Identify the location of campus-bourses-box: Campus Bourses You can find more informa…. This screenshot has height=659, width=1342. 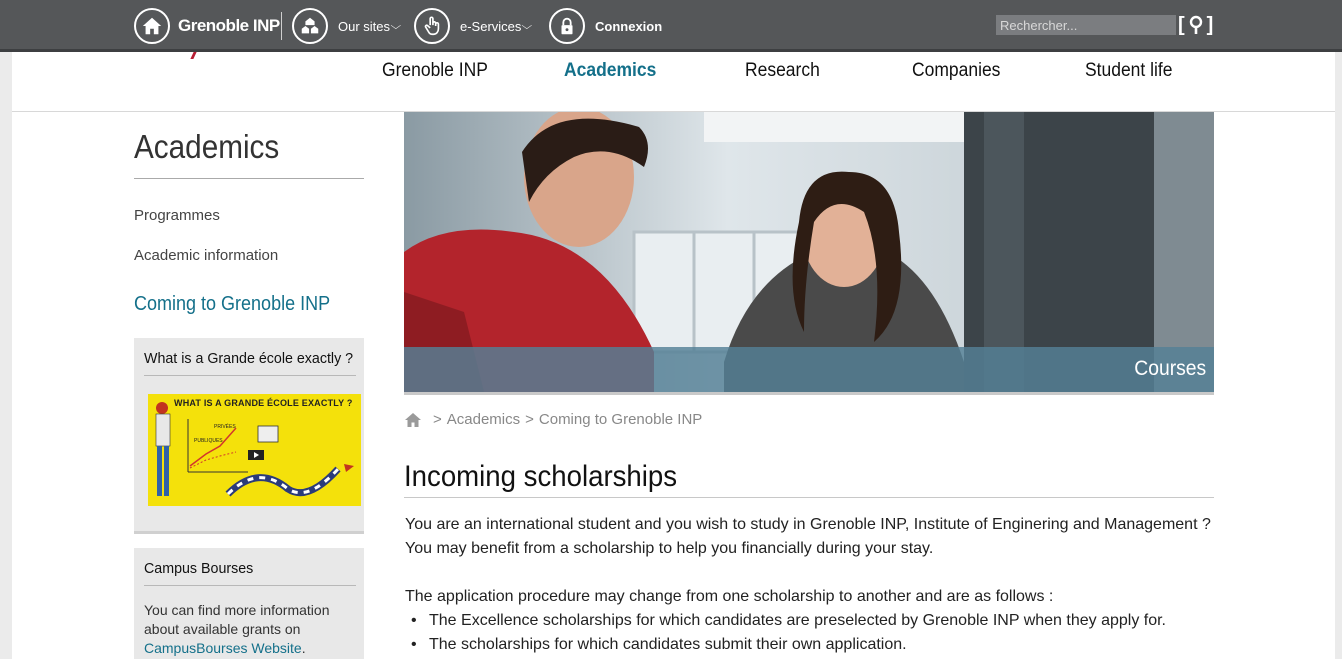
(249, 603).